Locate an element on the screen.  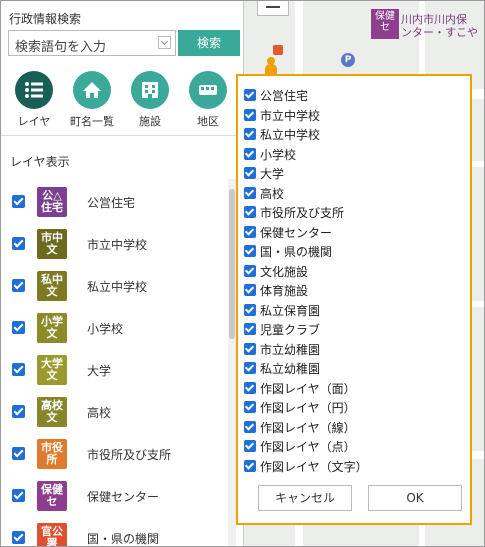
layer-row: 市中文 市立中学校 is located at coordinates (114, 244).